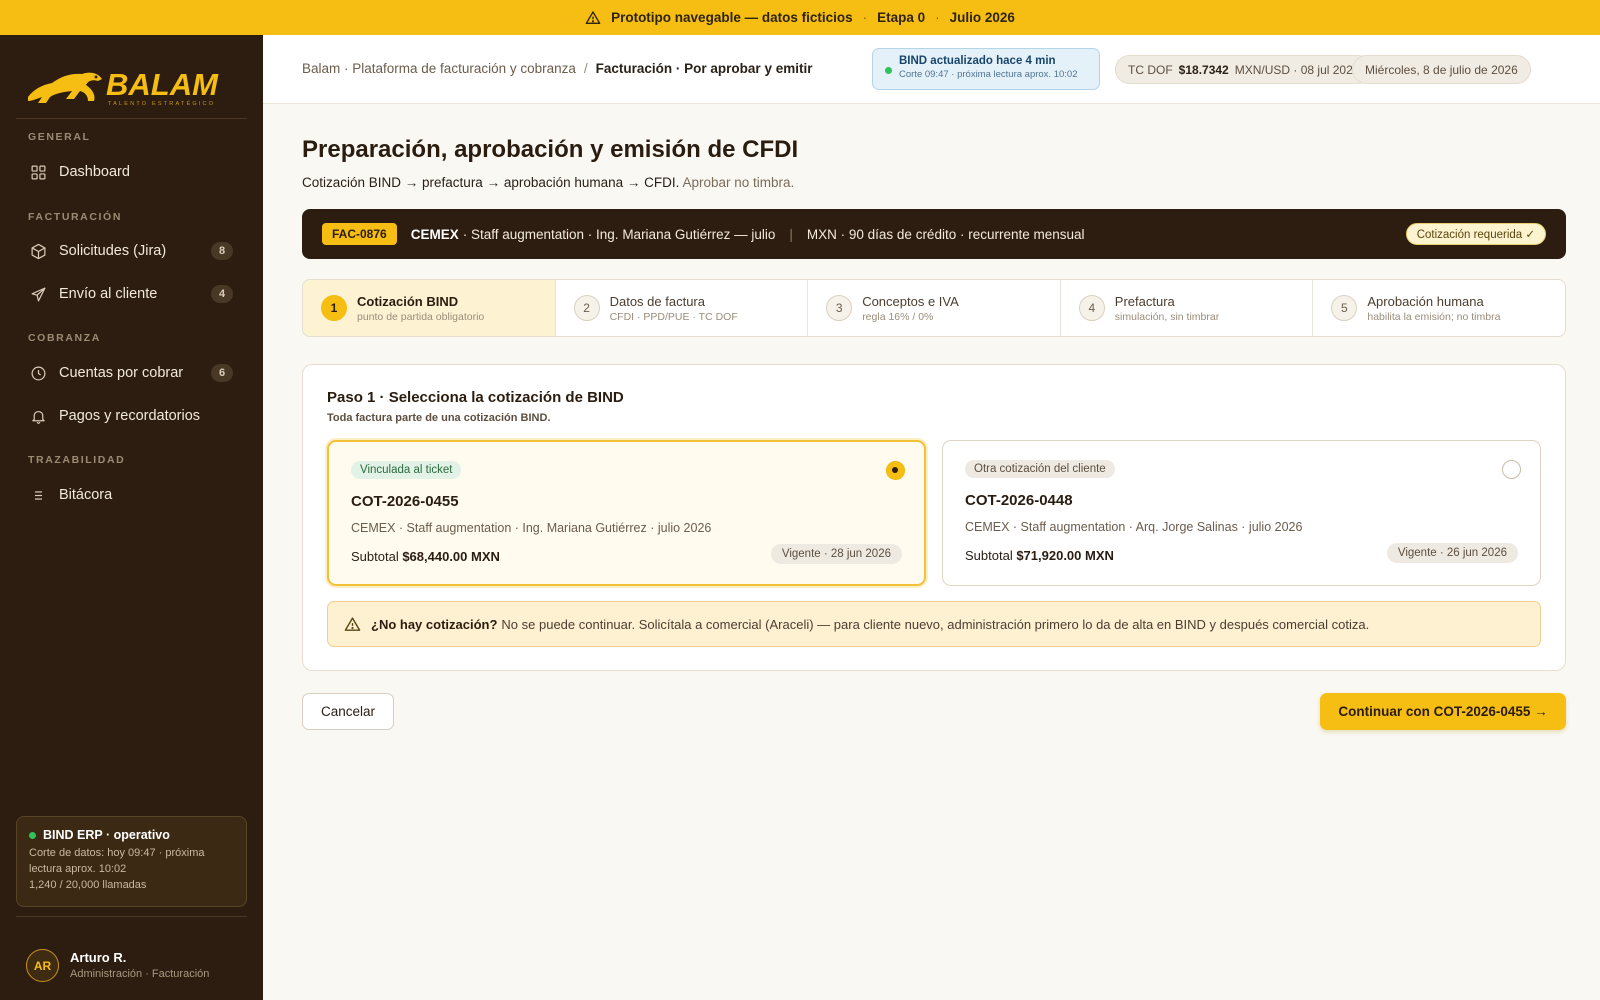 Image resolution: width=1600 pixels, height=1000 pixels. I want to click on step-title: Prefactura, so click(1144, 301).